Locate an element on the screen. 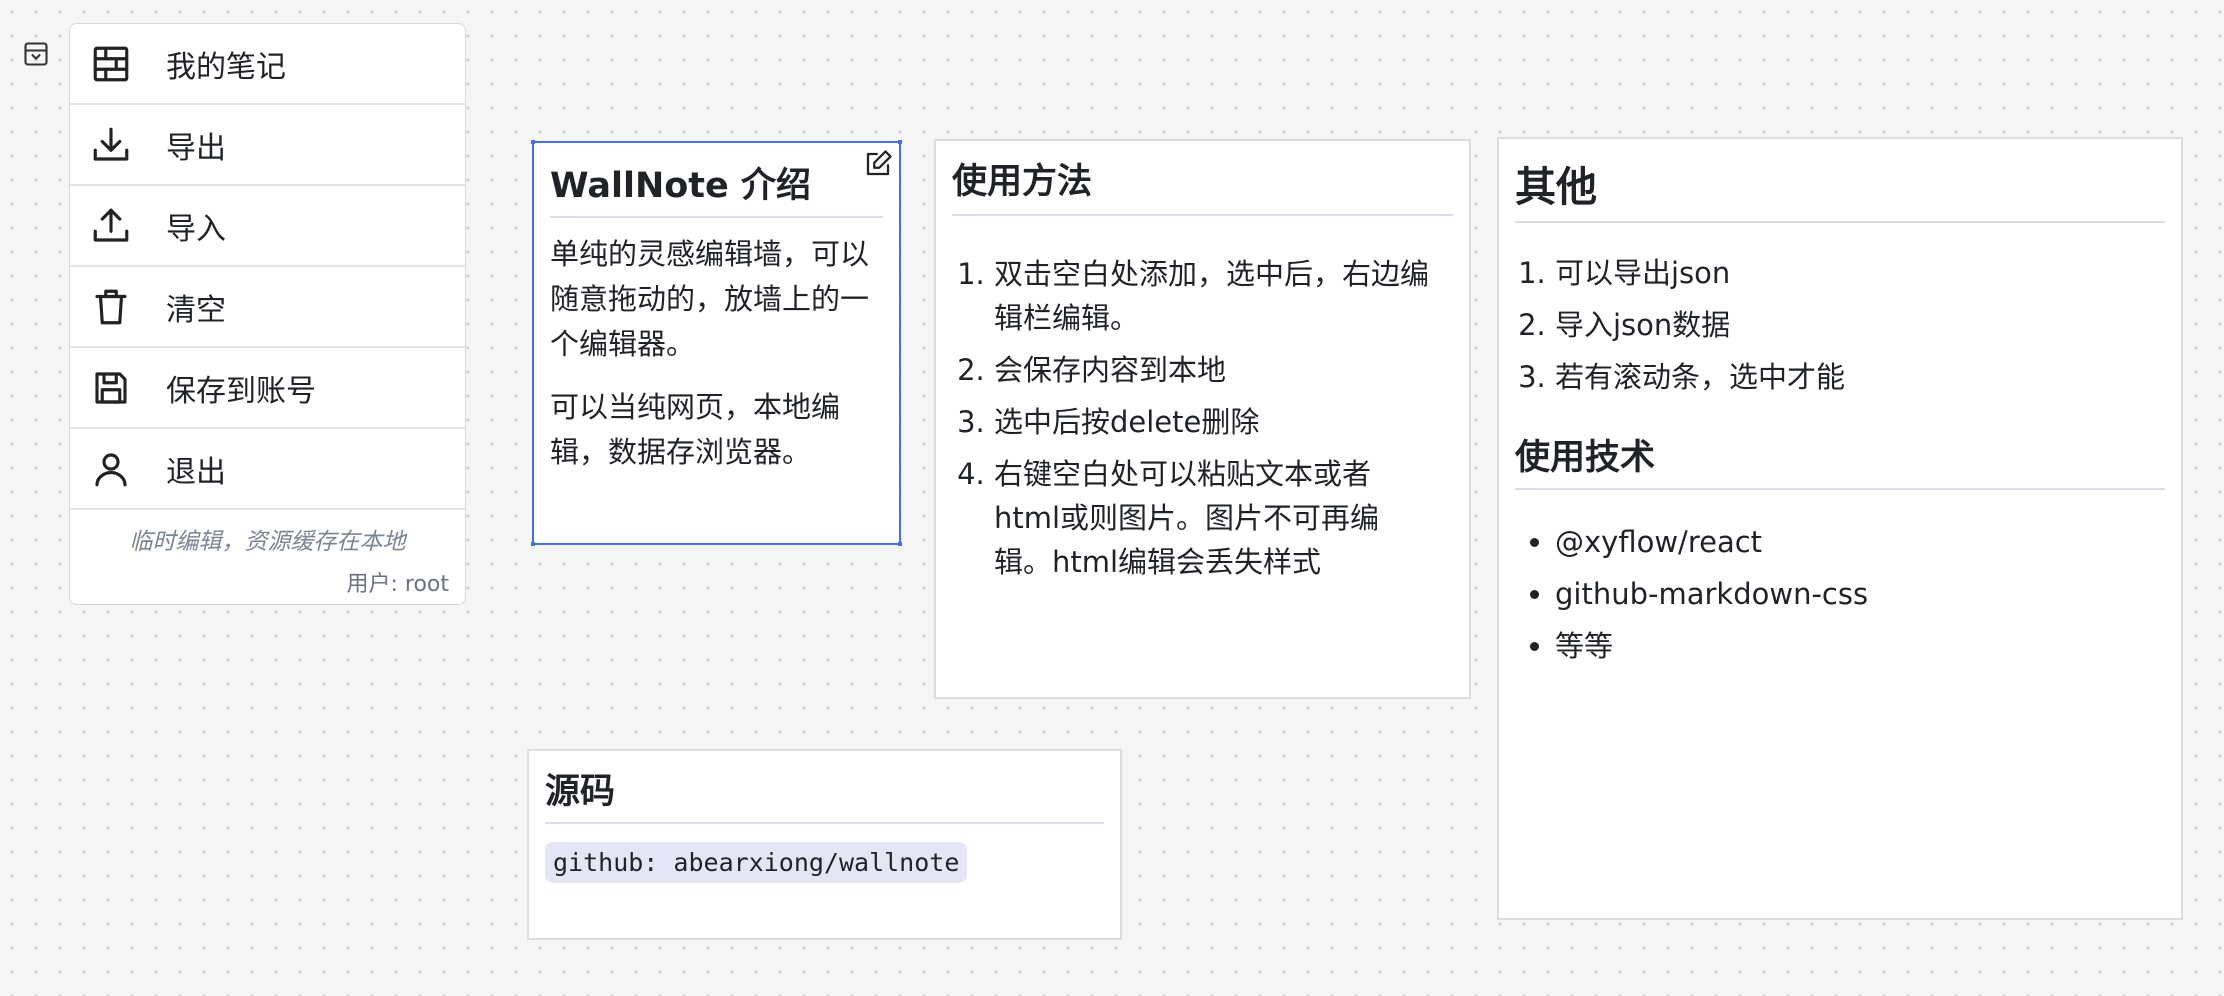 The width and height of the screenshot is (2224, 996). card-paragraph: 单纯的灵感编辑墙，可以随意拖动的，放墙上的一个编辑器。 is located at coordinates (710, 299).